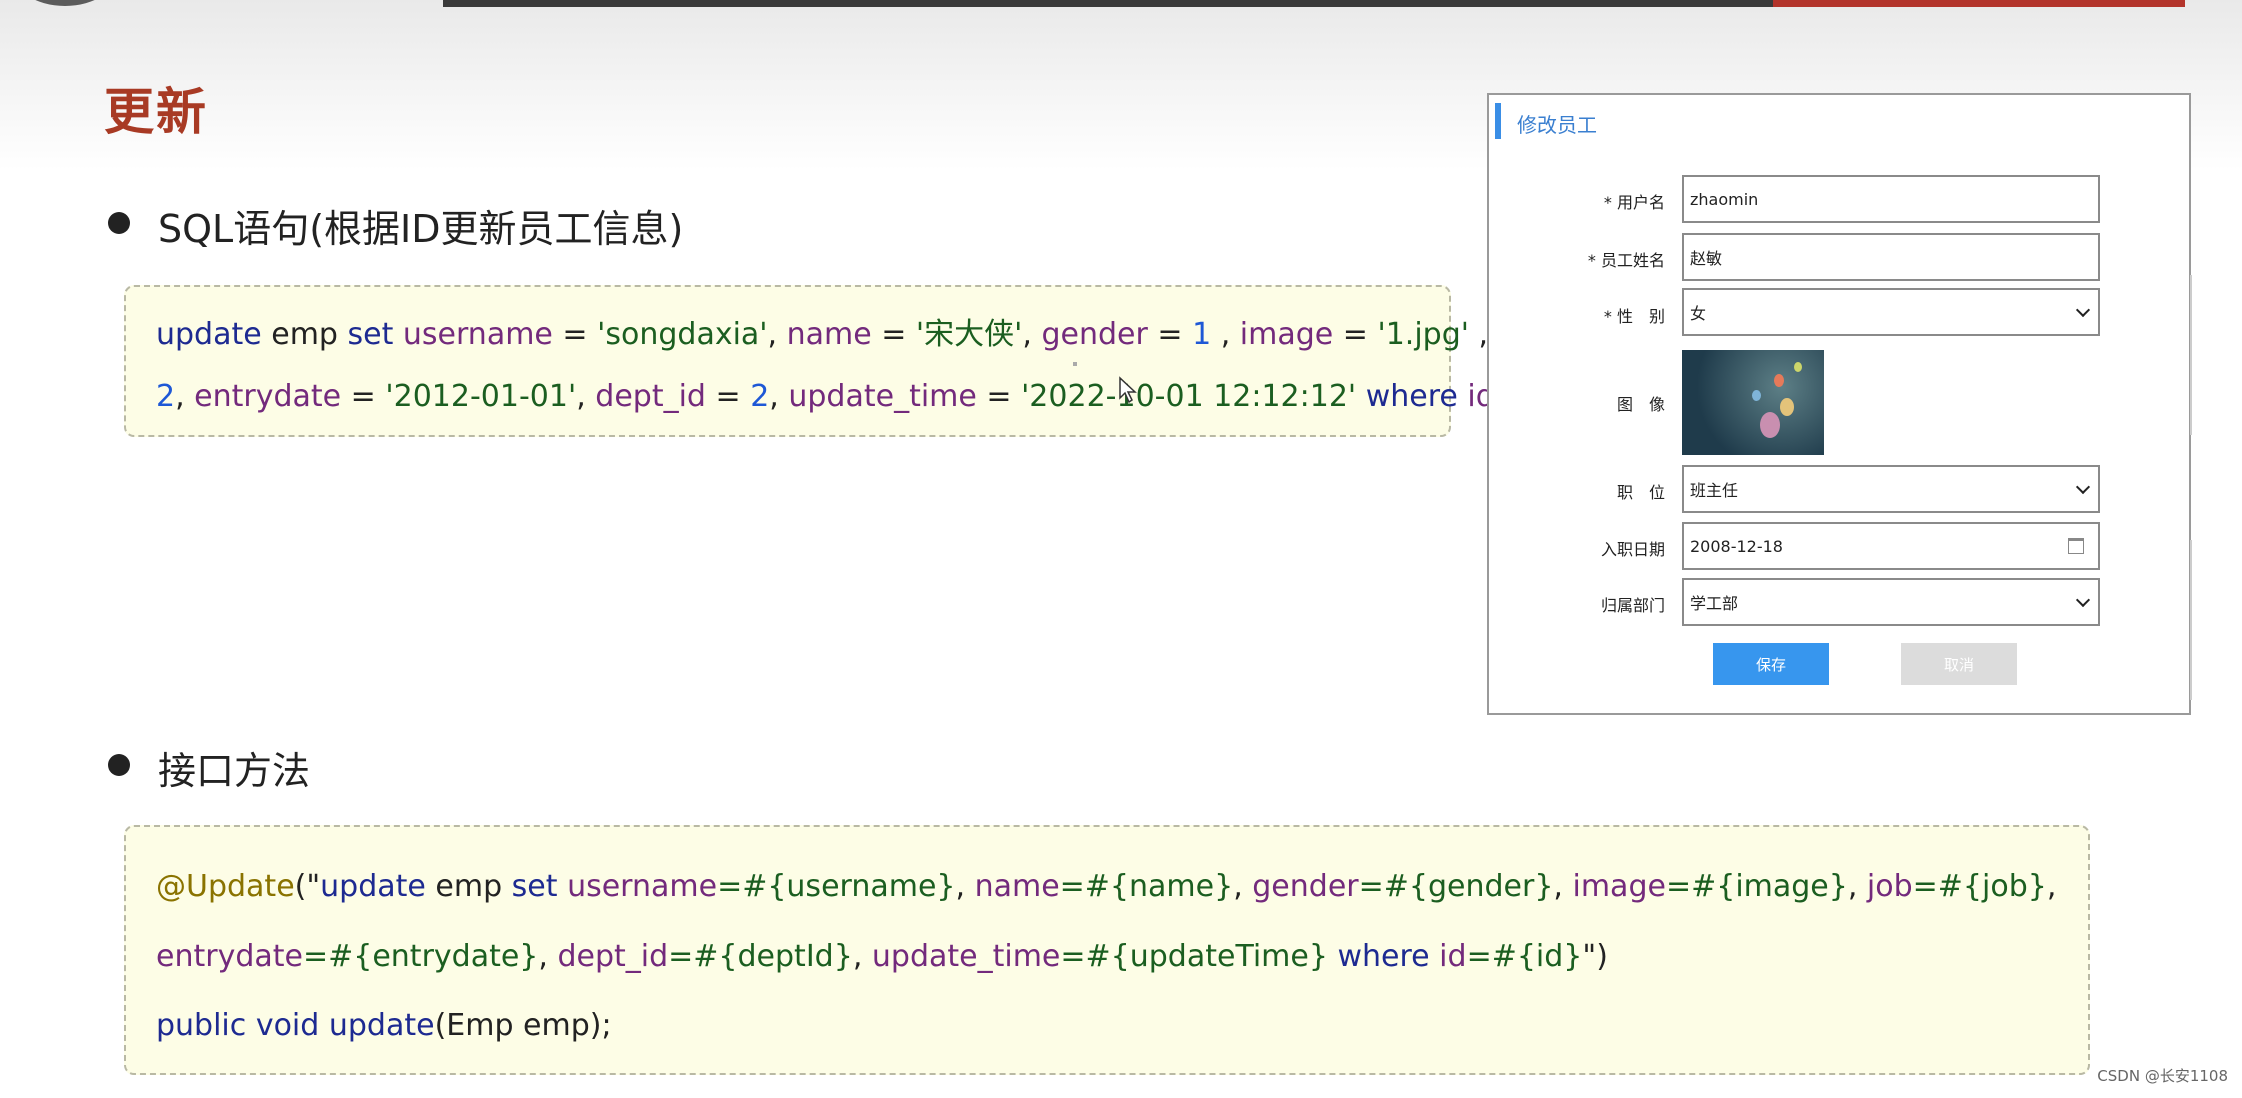 Image resolution: width=2242 pixels, height=1098 pixels. What do you see at coordinates (1146, 886) in the screenshot?
I see `code-token: =#{name}` at bounding box center [1146, 886].